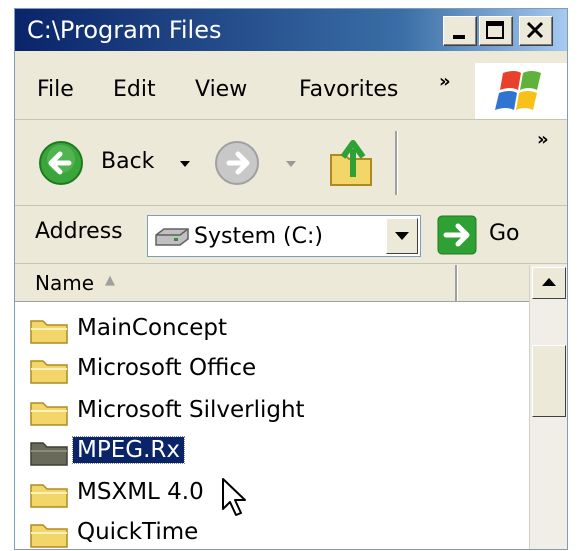  Describe the element at coordinates (396, 163) in the screenshot. I see `toolbar-separator` at that location.